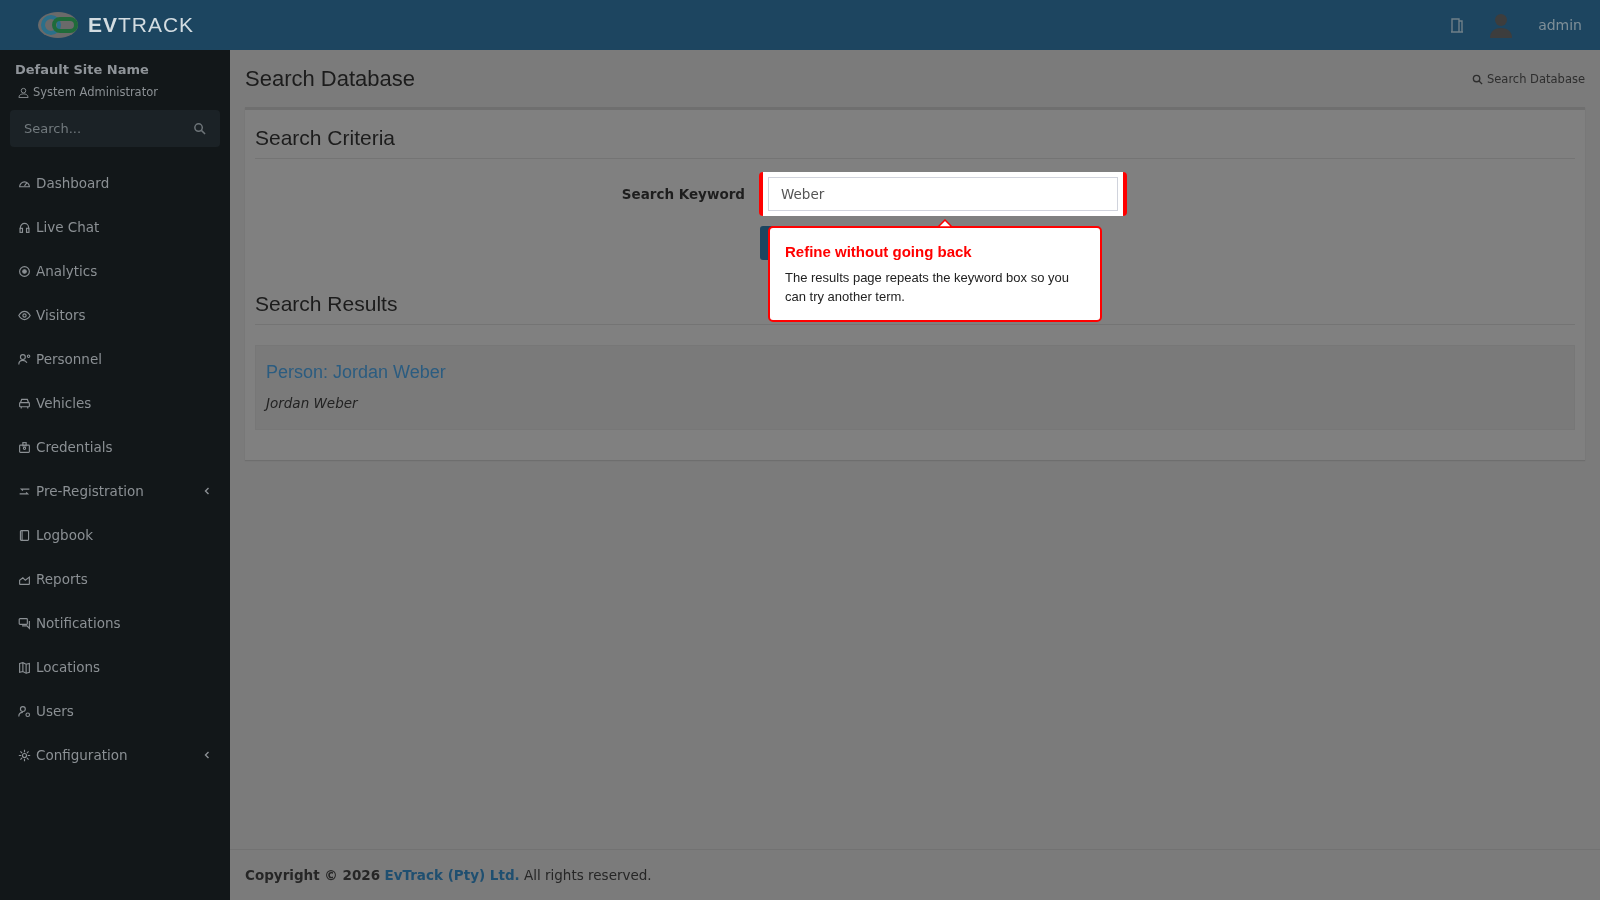 This screenshot has height=900, width=1600. What do you see at coordinates (23, 92) in the screenshot?
I see `user-icon` at bounding box center [23, 92].